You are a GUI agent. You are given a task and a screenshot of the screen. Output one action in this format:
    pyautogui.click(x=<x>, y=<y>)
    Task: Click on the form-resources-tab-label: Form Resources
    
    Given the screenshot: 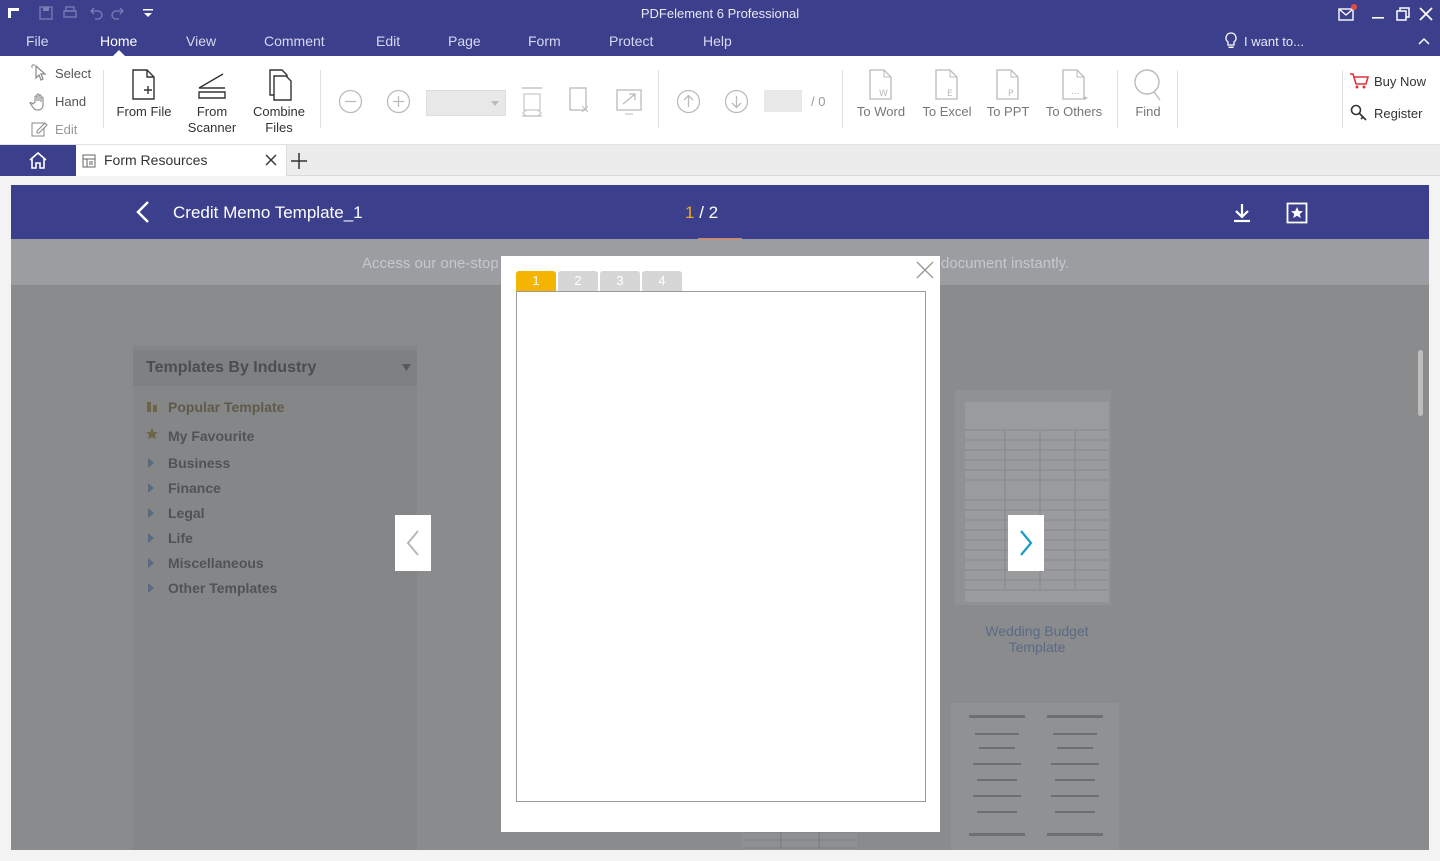 What is the action you would take?
    pyautogui.click(x=156, y=160)
    